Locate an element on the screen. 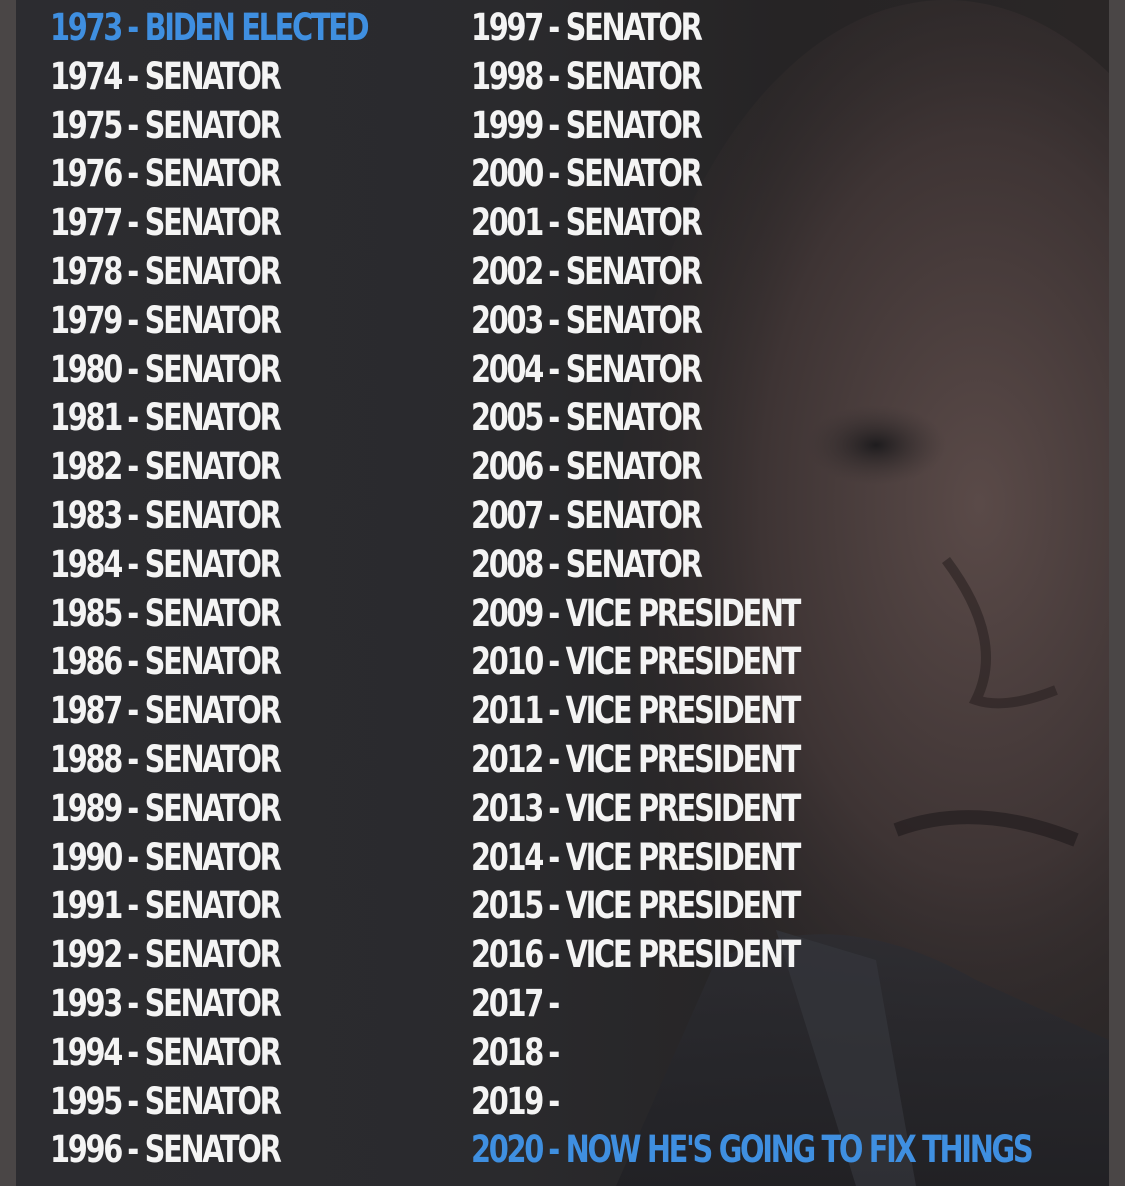 The image size is (1125, 1197). timeline-year: 1980 is located at coordinates (86, 369).